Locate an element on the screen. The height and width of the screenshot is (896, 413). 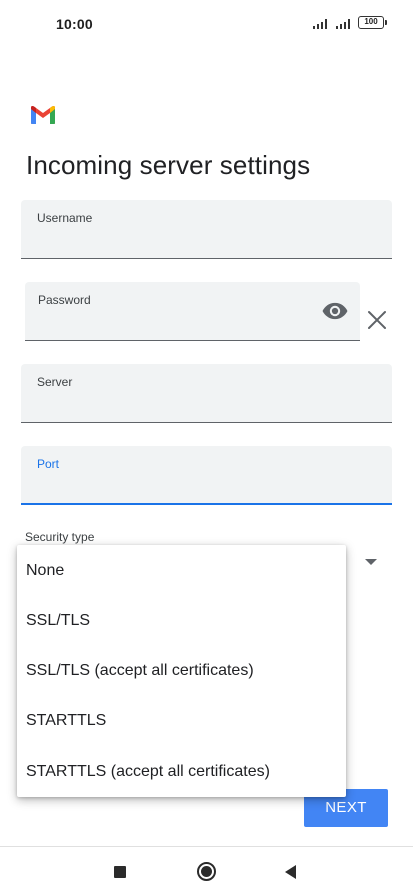
security-option-ssl-tls: SSL/TLS is located at coordinates (181, 621).